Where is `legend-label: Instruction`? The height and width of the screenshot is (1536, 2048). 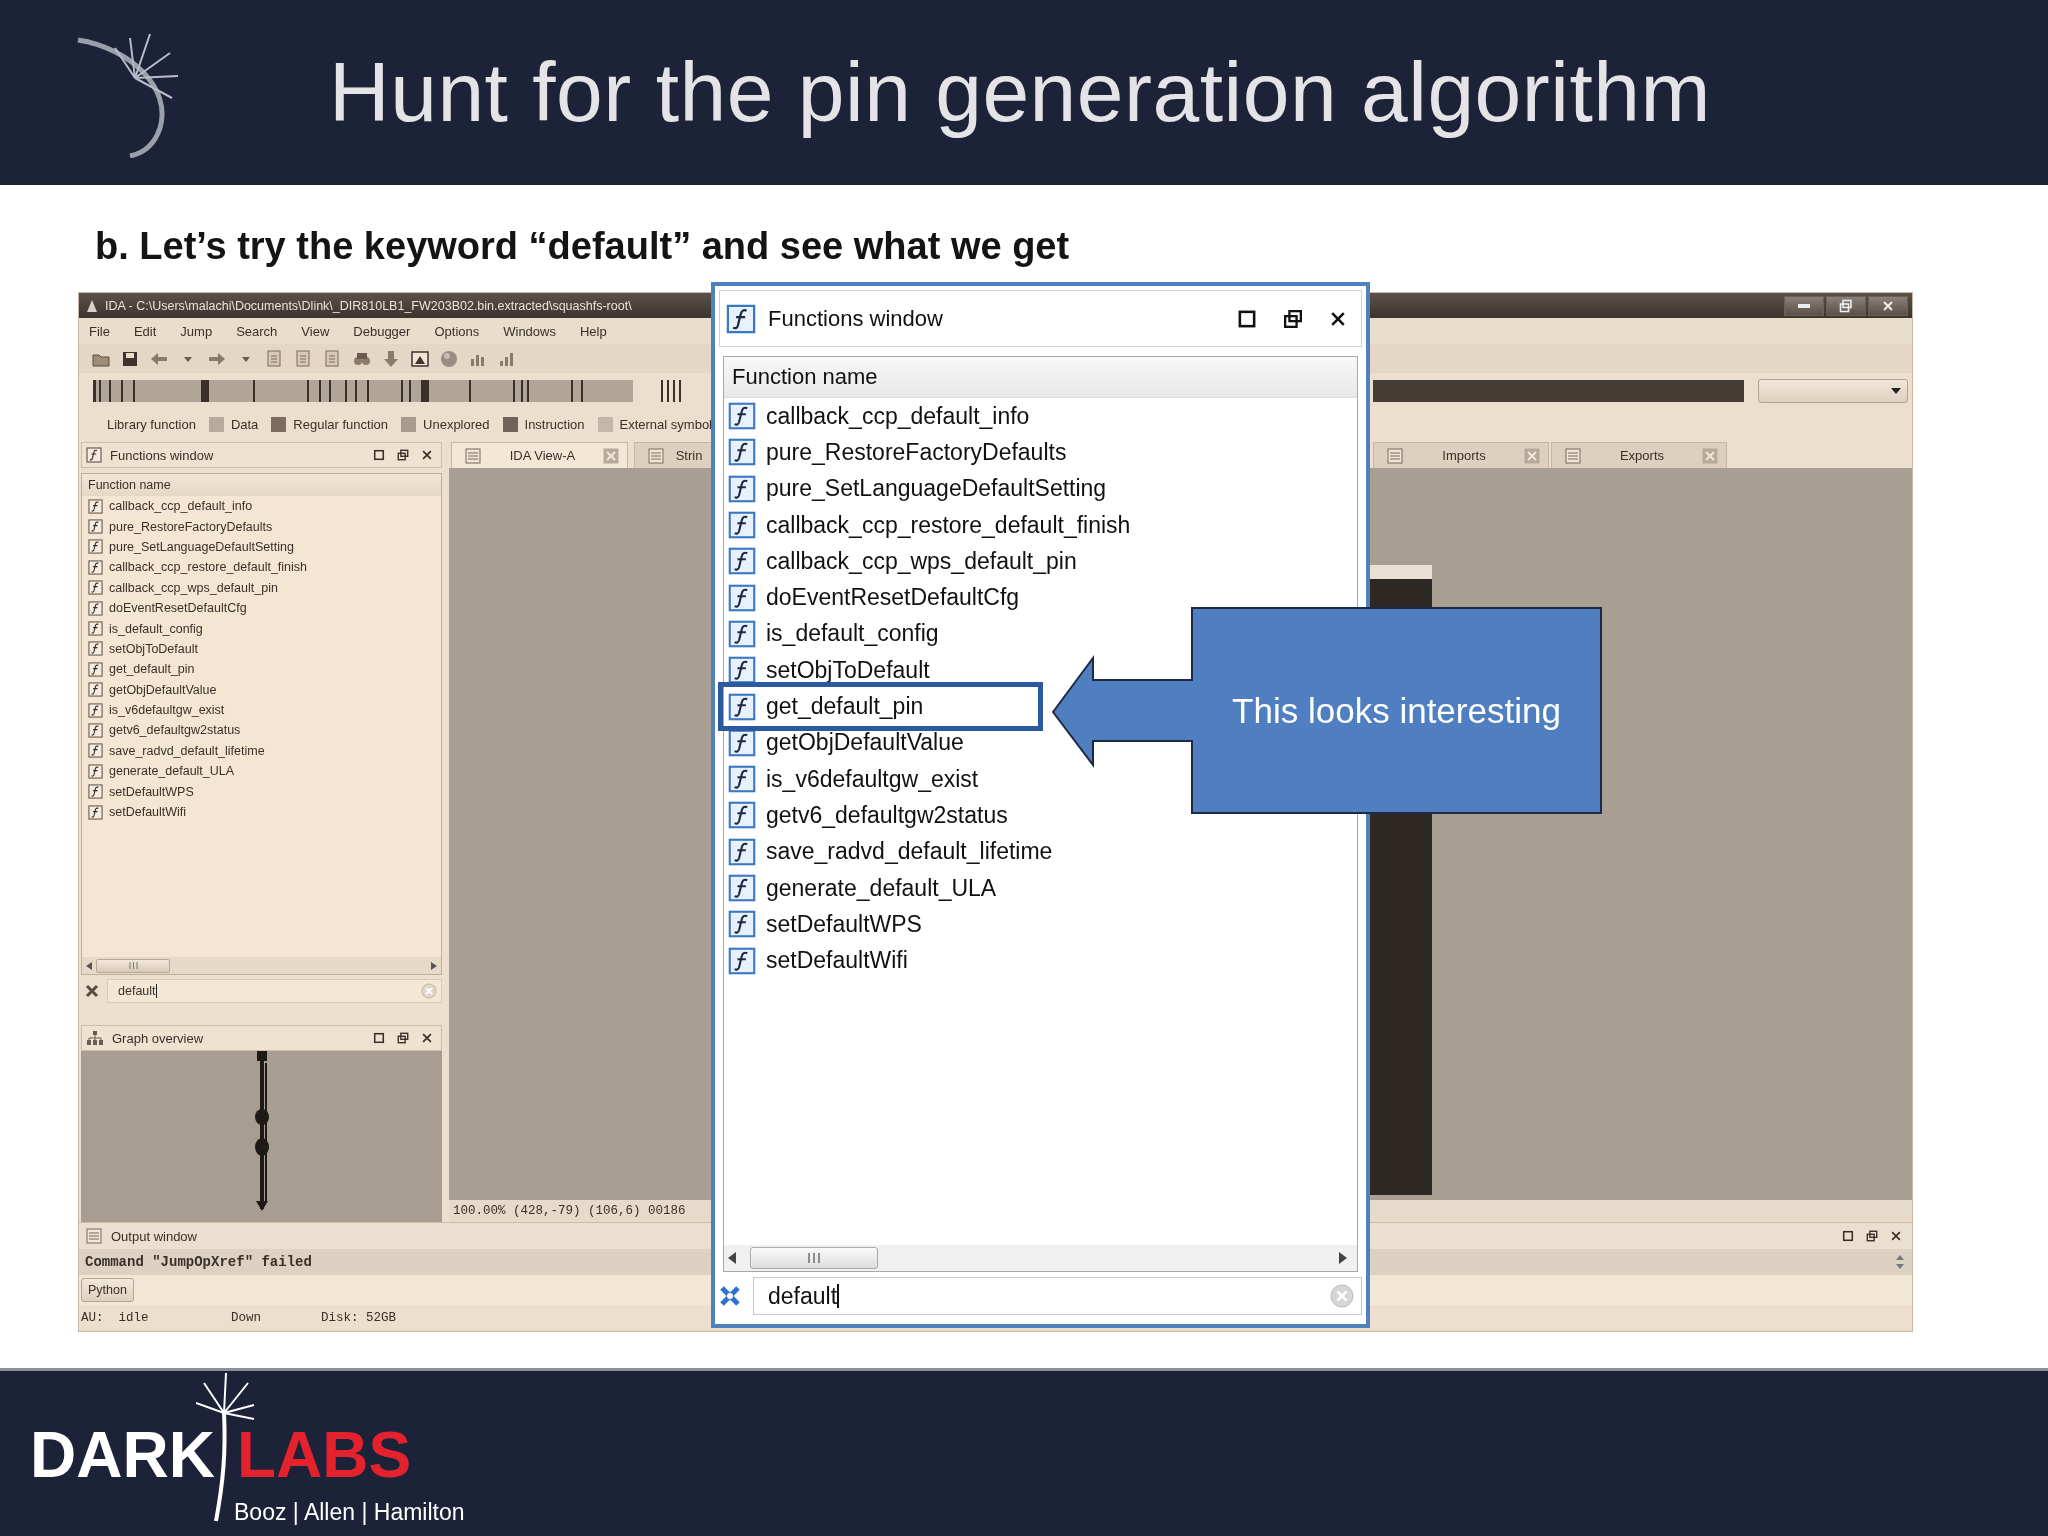
legend-label: Instruction is located at coordinates (554, 424).